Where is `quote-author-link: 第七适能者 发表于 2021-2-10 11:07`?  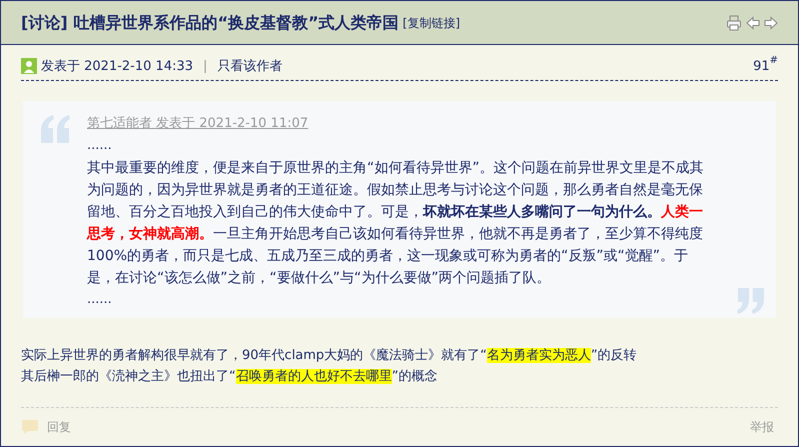
quote-author-link: 第七适能者 发表于 2021-2-10 11:07 is located at coordinates (197, 123).